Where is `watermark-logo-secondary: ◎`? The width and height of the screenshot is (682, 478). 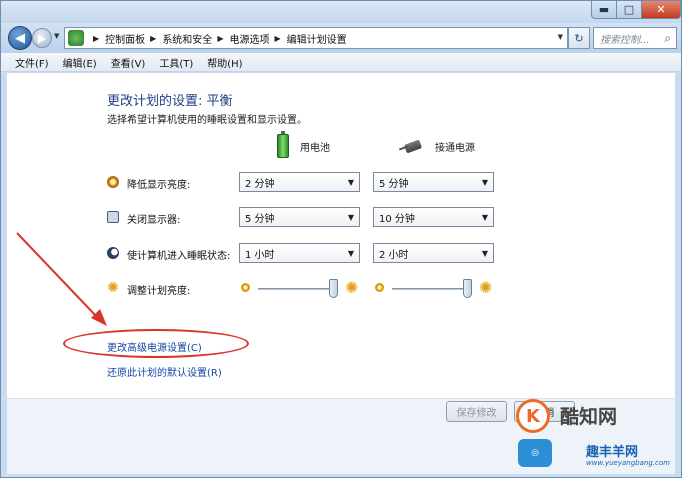 watermark-logo-secondary: ◎ is located at coordinates (535, 453).